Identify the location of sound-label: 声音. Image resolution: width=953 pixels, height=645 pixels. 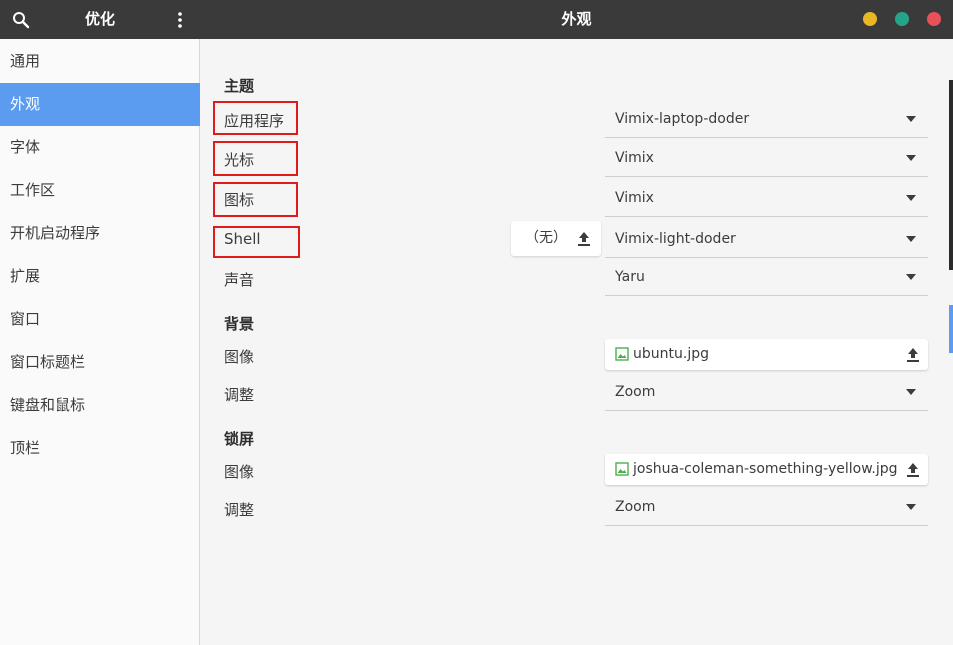
(239, 280).